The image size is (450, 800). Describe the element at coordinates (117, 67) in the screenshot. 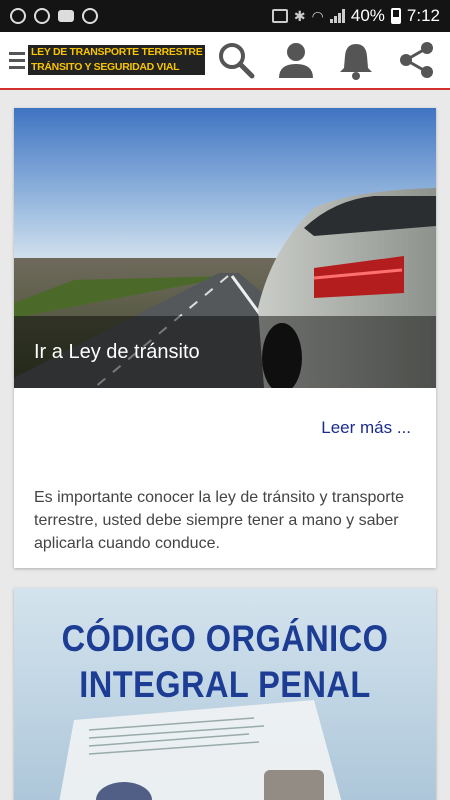

I see `logo-text-line2: TRÁNSITO Y SEGURIDAD VIAL` at that location.